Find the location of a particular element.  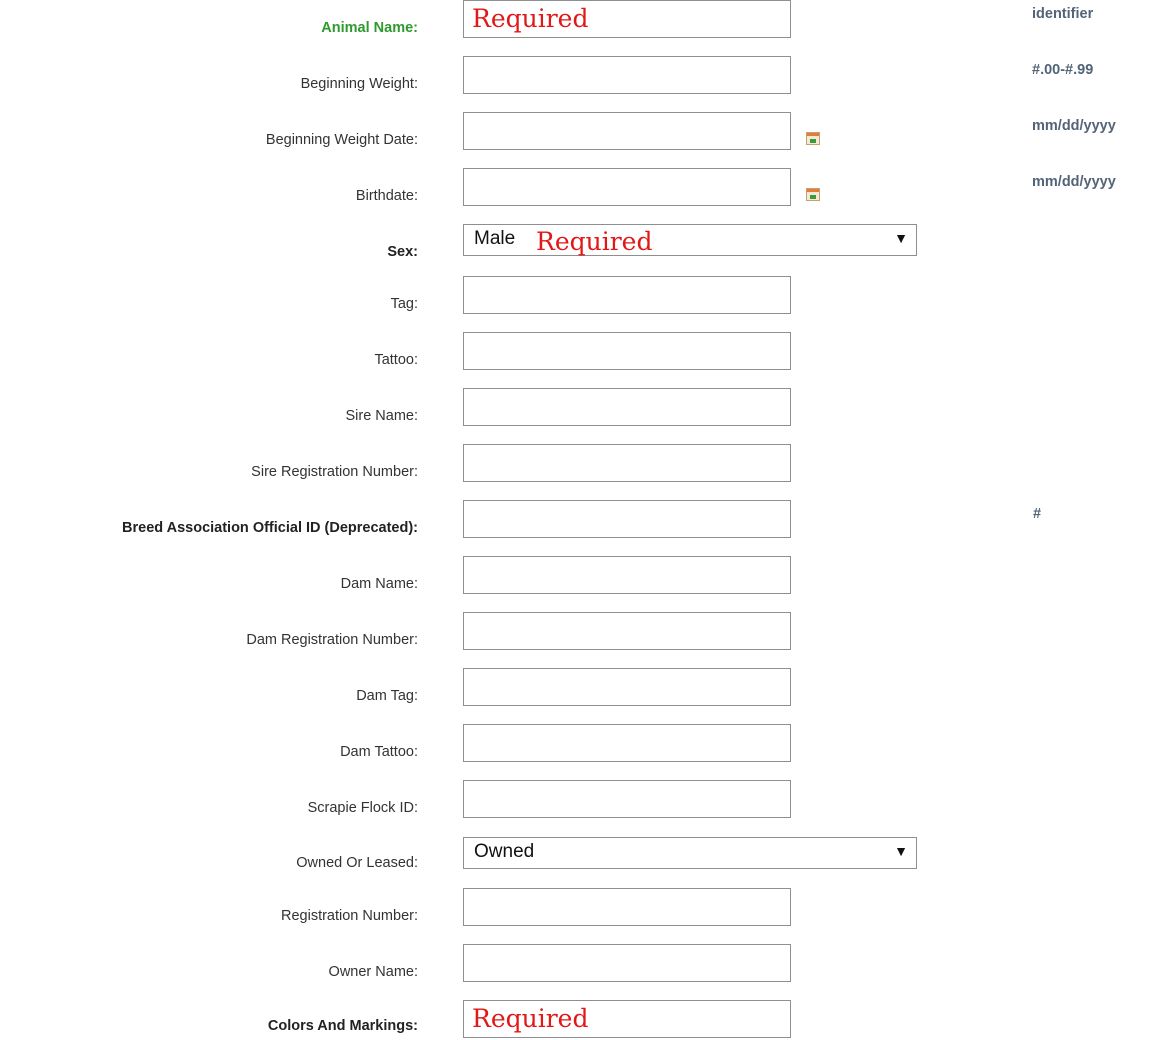

dam-registration-number-label: Dam Registration Number: is located at coordinates (332, 640).